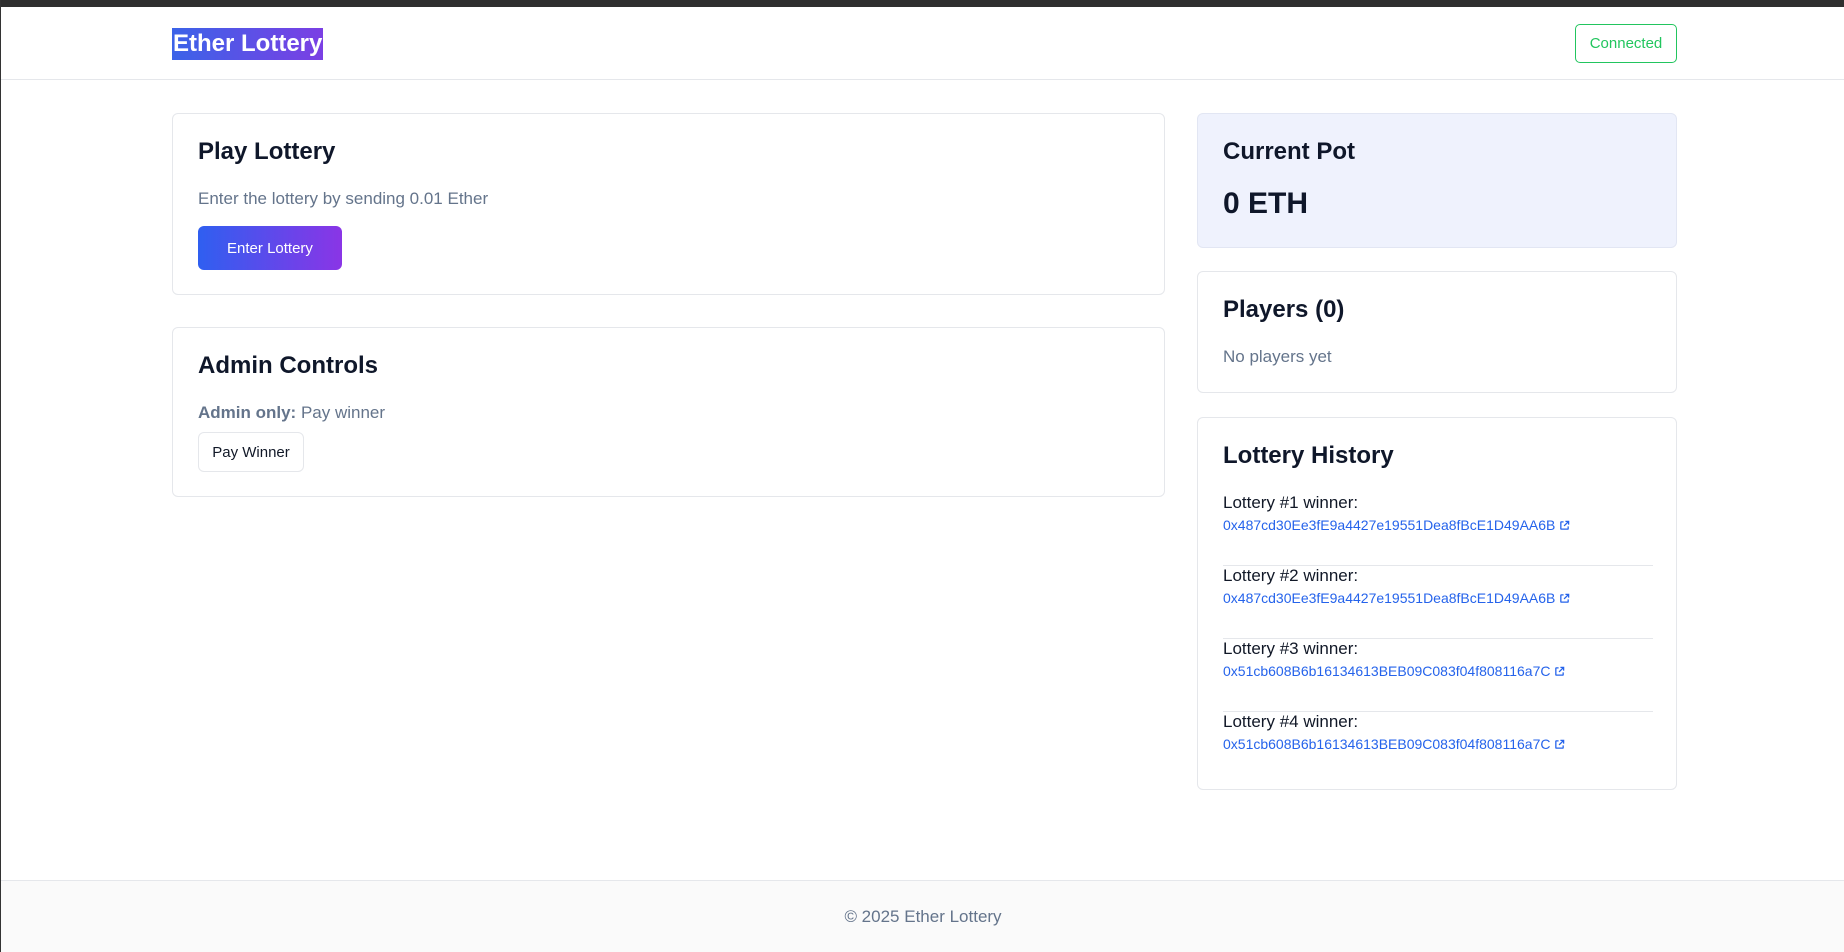 The width and height of the screenshot is (1844, 952). I want to click on current-pot-title: Current Pot, so click(1289, 151).